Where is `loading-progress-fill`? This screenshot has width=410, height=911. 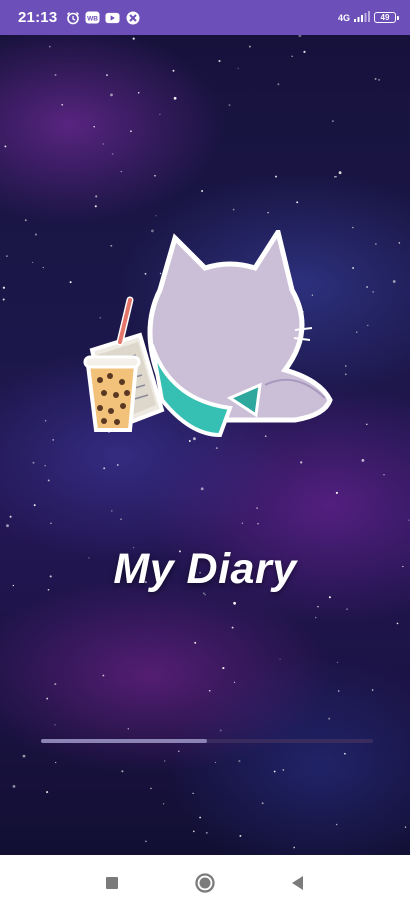
loading-progress-fill is located at coordinates (124, 741).